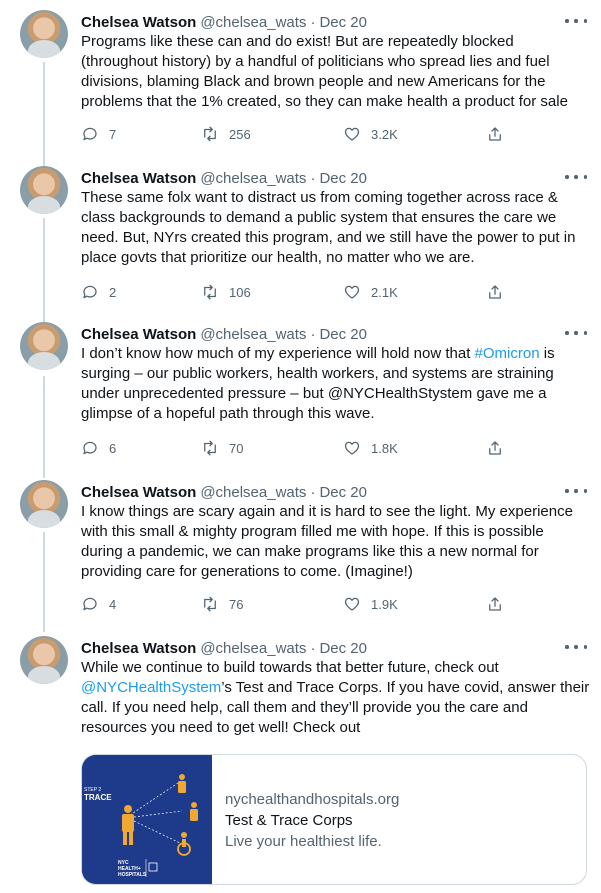  I want to click on tweet-text-segment: is, so click(547, 353).